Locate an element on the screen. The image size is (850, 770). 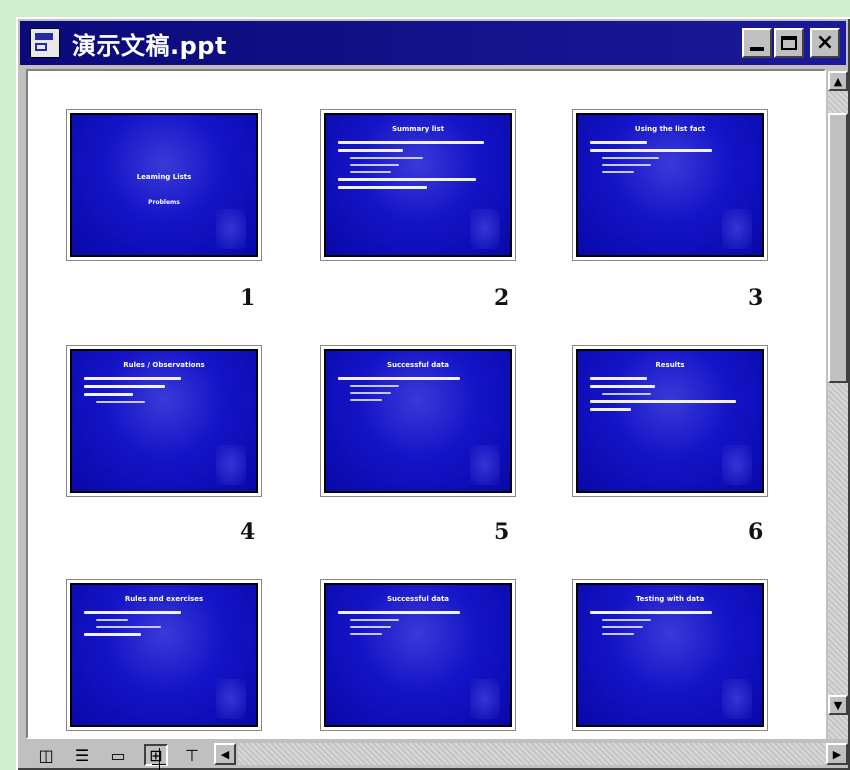
slide-view-button: ▭ is located at coordinates (118, 755).